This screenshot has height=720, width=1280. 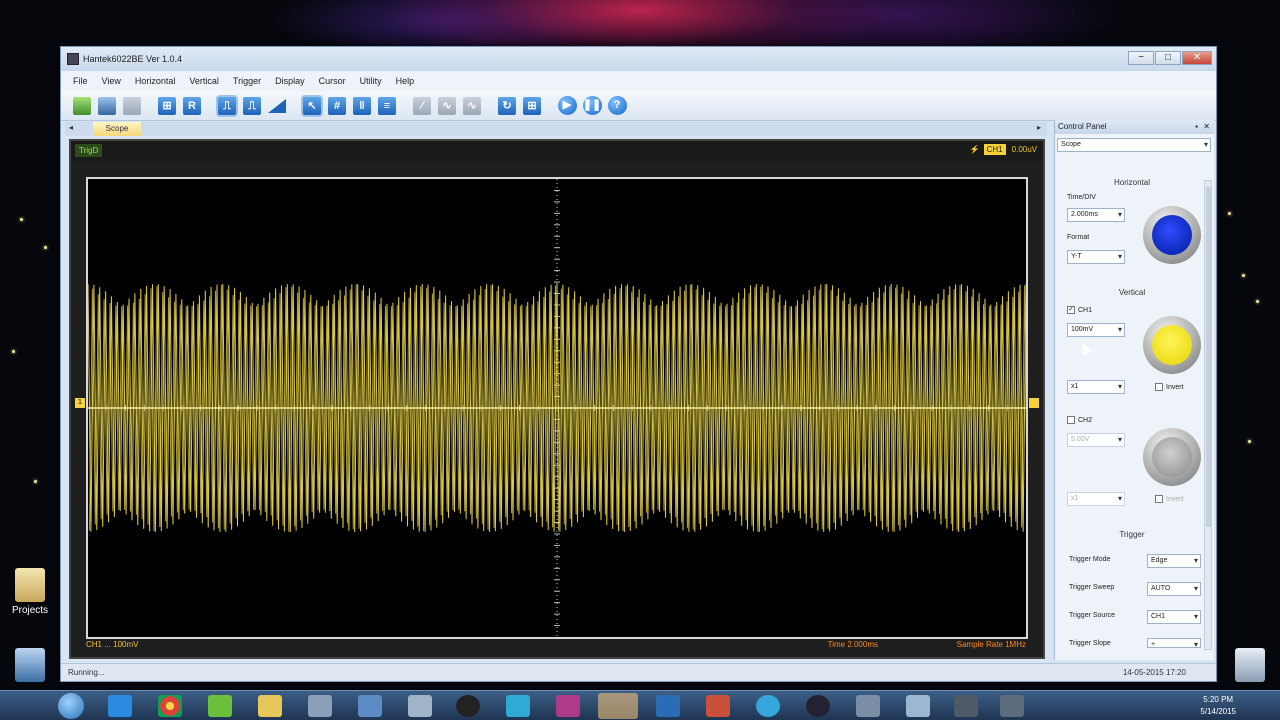 I want to click on menu-utility: Utility, so click(x=371, y=81).